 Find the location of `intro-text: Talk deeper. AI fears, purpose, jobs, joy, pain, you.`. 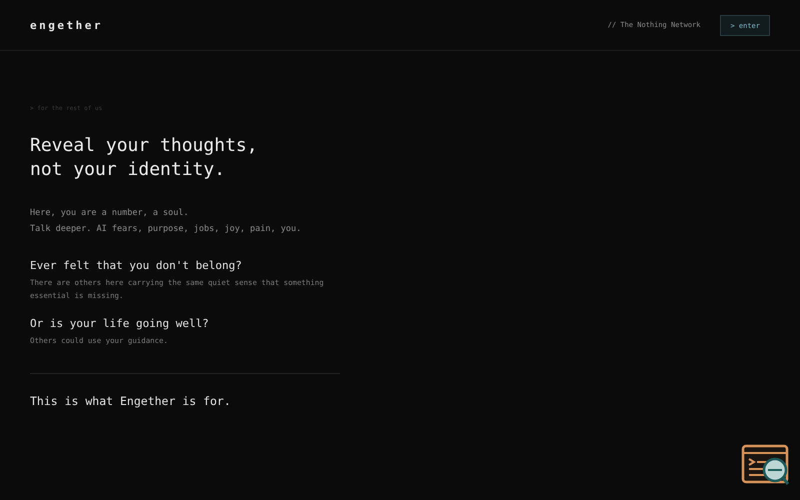

intro-text: Talk deeper. AI fears, purpose, jobs, joy, pain, you. is located at coordinates (166, 229).